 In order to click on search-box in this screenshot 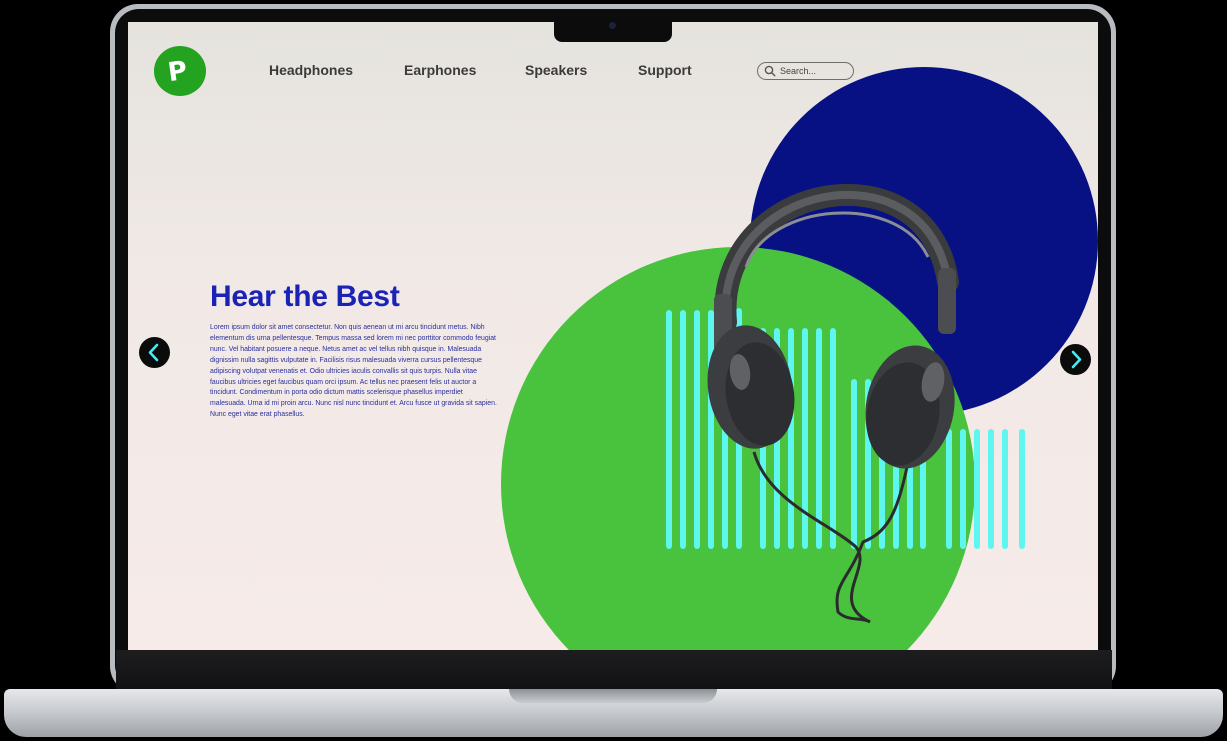, I will do `click(805, 71)`.